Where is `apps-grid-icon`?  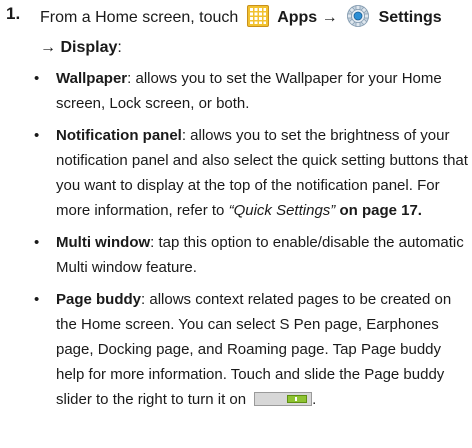
apps-grid-icon is located at coordinates (257, 16).